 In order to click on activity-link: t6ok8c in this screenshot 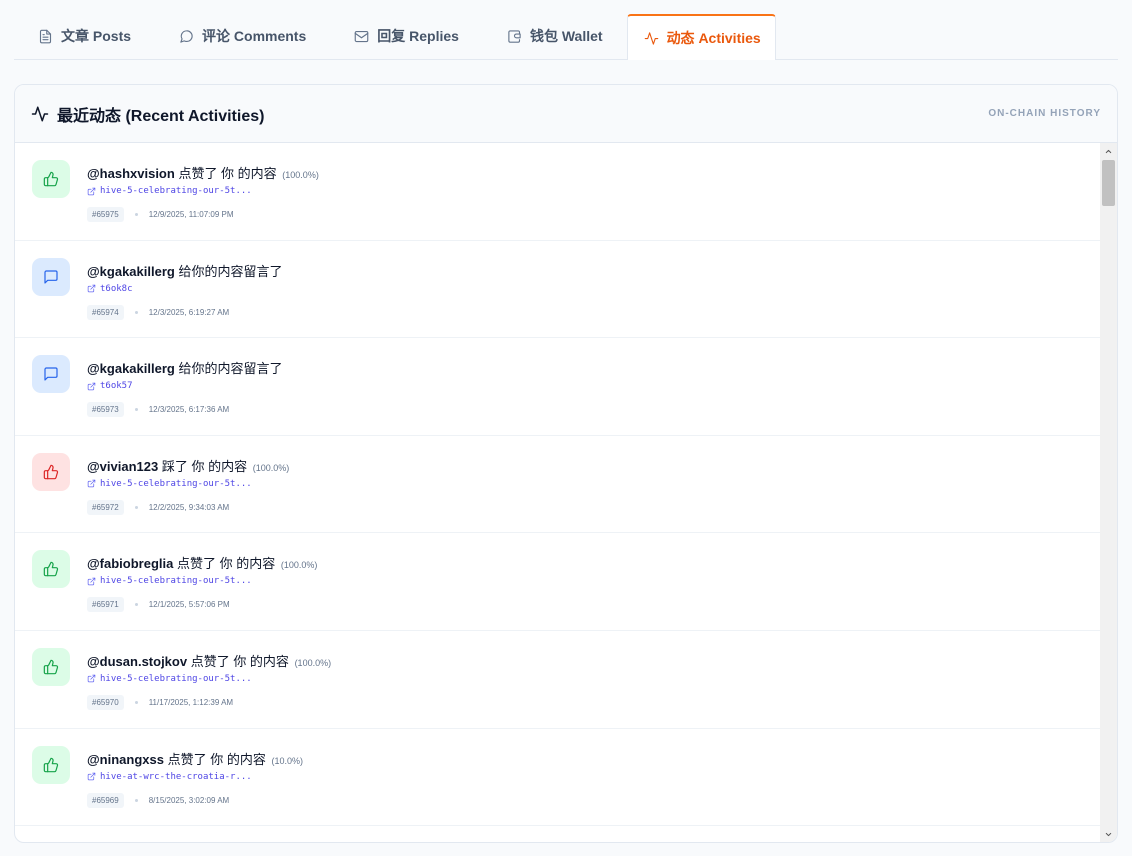, I will do `click(110, 289)`.